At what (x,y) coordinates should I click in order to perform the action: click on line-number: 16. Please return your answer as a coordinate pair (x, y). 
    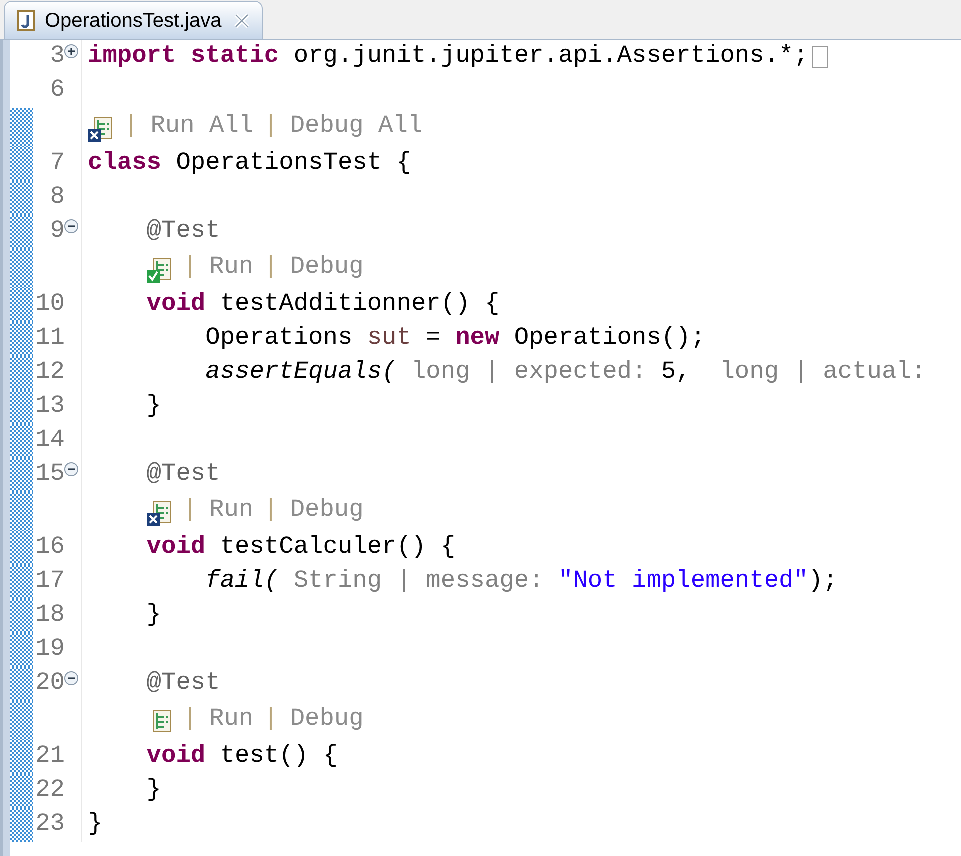
    Looking at the image, I should click on (50, 547).